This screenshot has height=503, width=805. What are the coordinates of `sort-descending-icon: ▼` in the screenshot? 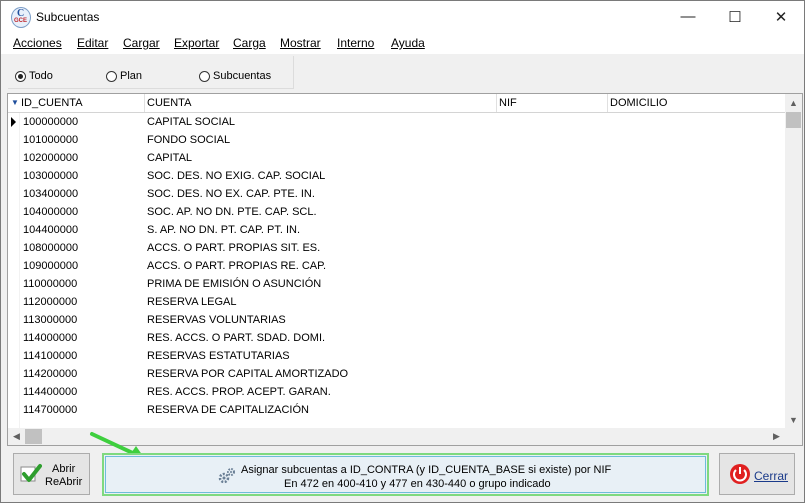 It's located at (15, 103).